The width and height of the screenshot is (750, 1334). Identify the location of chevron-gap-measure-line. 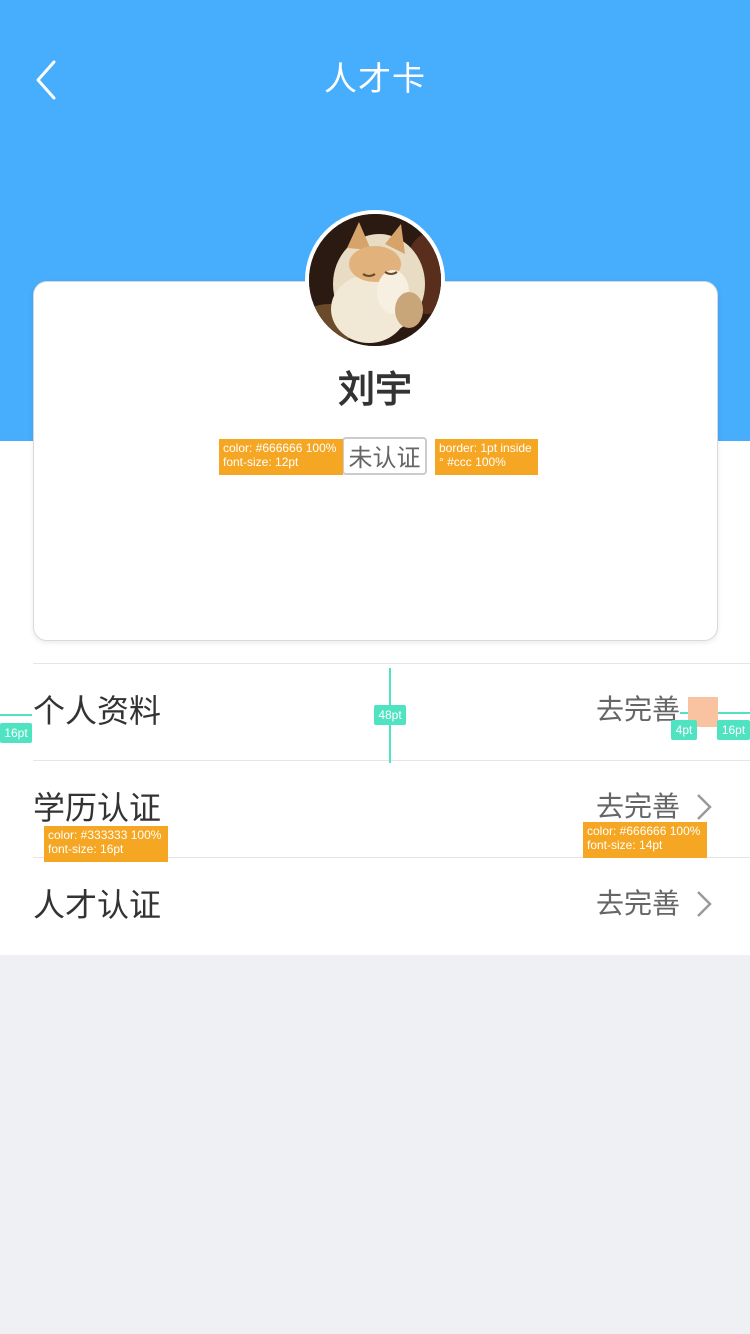
(684, 713).